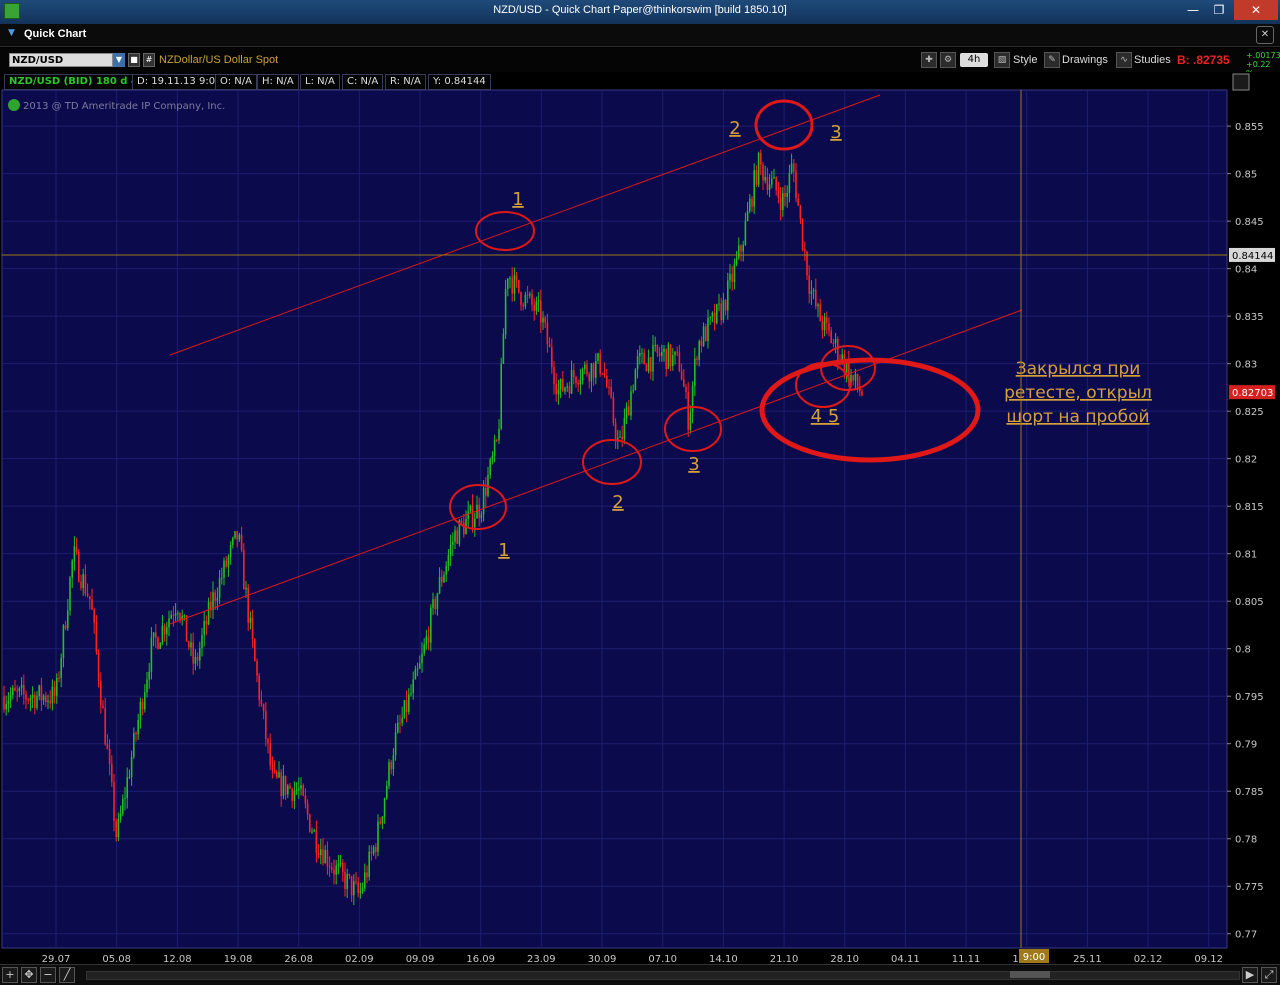 The height and width of the screenshot is (985, 1280). I want to click on symbol-dropdown-icon: ▼, so click(119, 60).